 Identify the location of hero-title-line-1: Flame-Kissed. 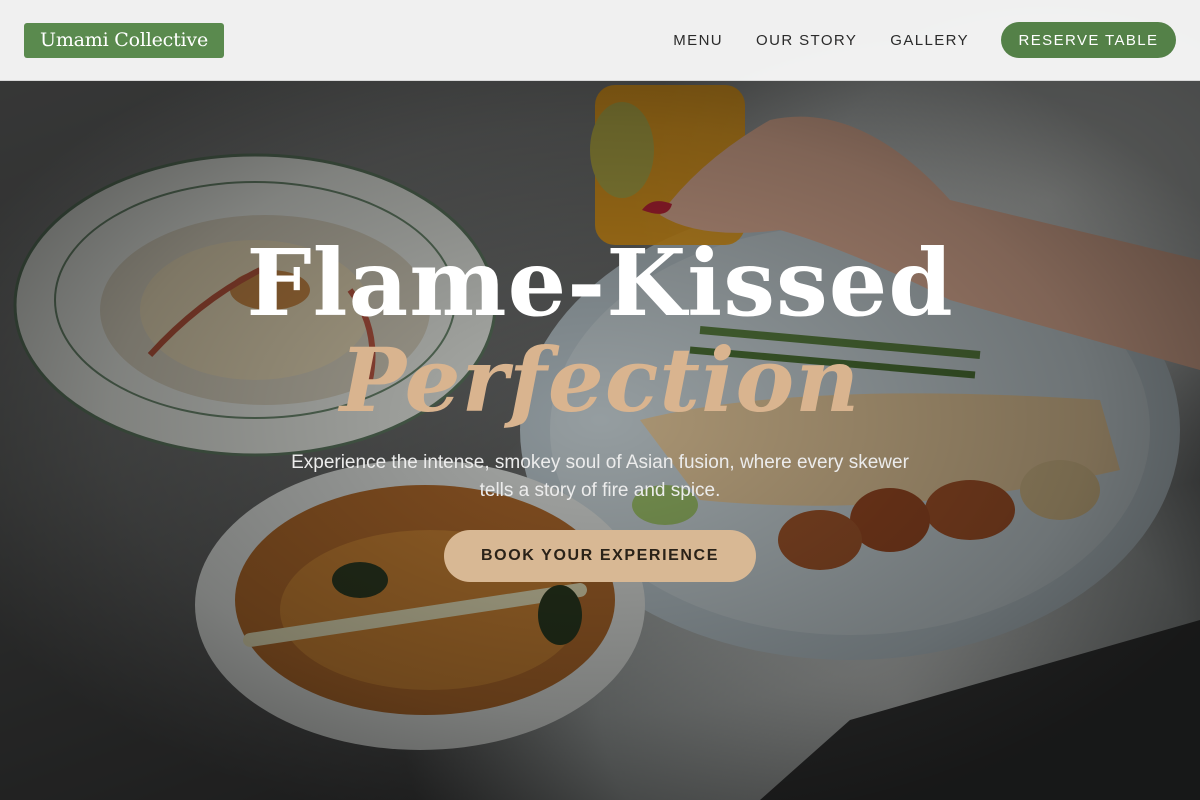
(600, 283).